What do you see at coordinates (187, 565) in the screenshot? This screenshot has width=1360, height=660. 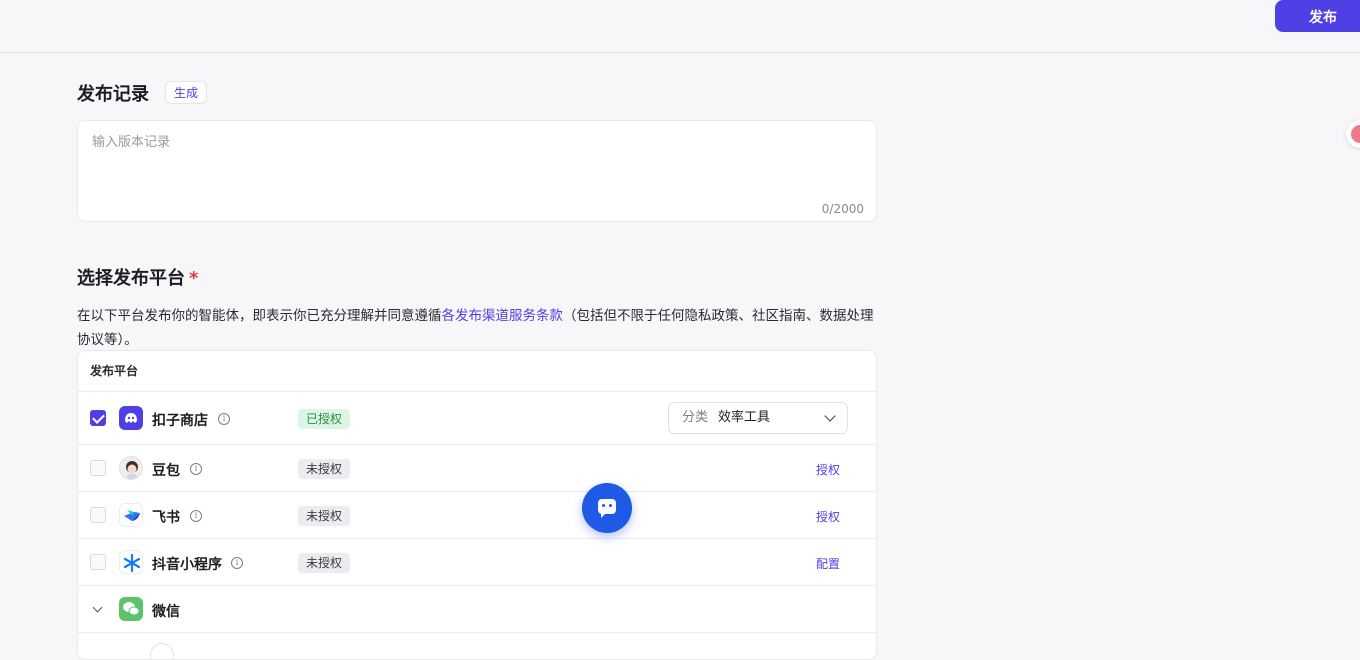 I see `douyin-name: 抖音小程序` at bounding box center [187, 565].